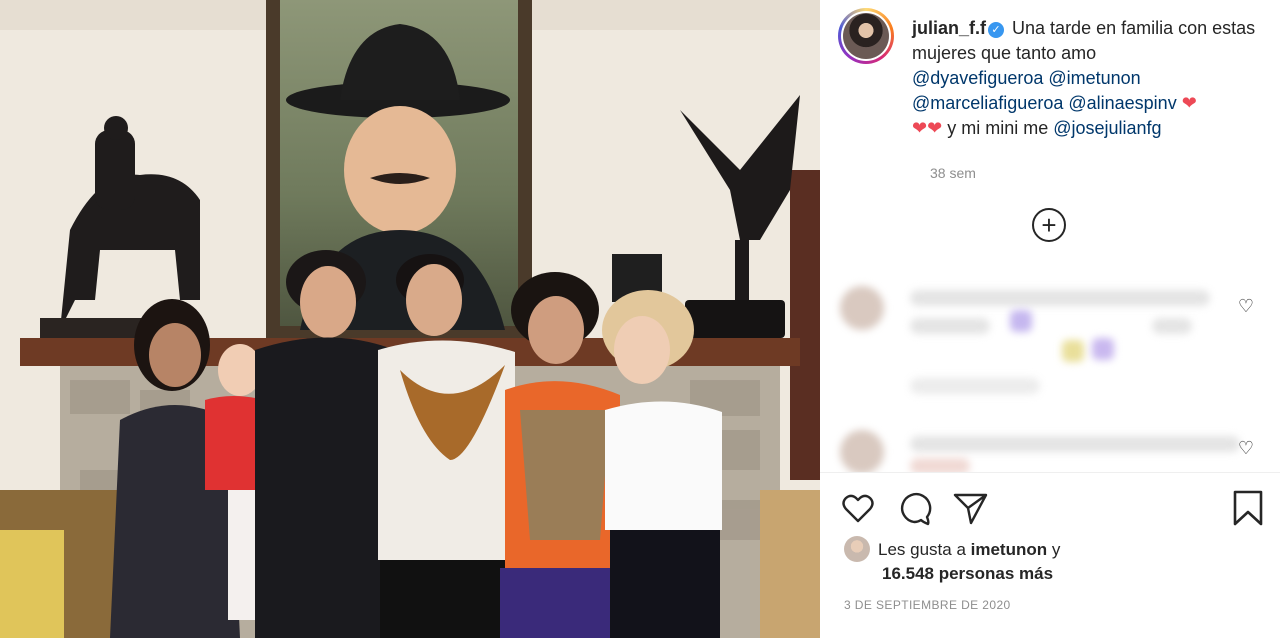 Image resolution: width=1280 pixels, height=638 pixels. I want to click on comments-list: ♡ ♡, so click(1052, 362).